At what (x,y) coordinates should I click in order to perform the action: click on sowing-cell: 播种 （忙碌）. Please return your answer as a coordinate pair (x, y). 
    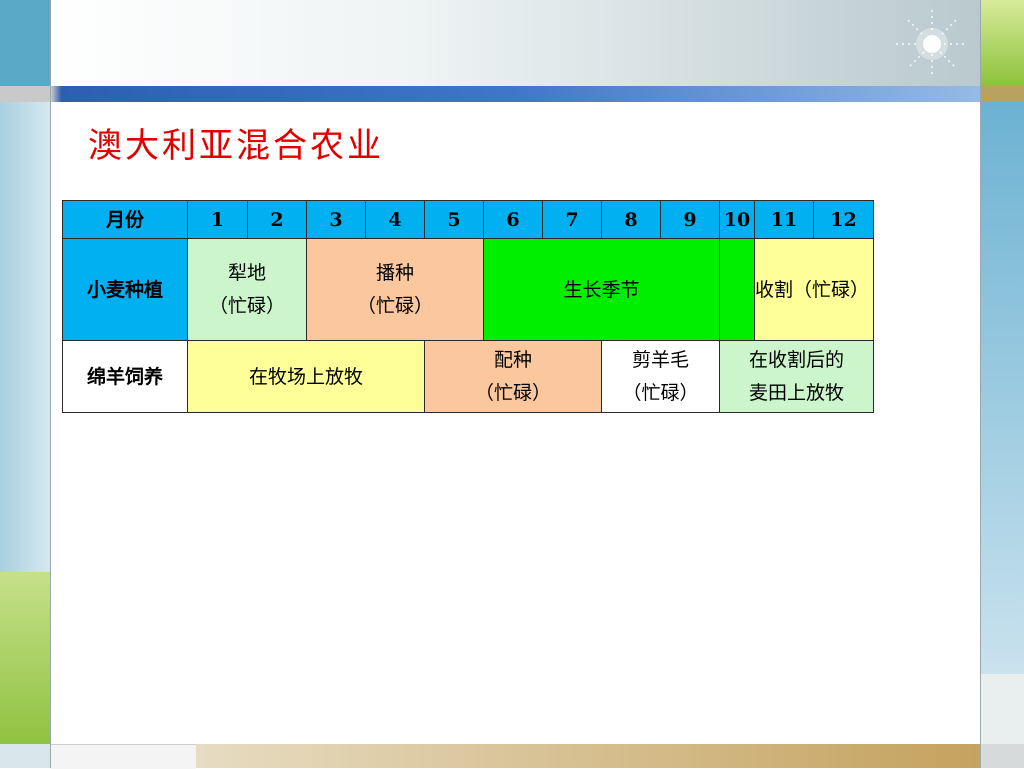
    Looking at the image, I should click on (395, 289).